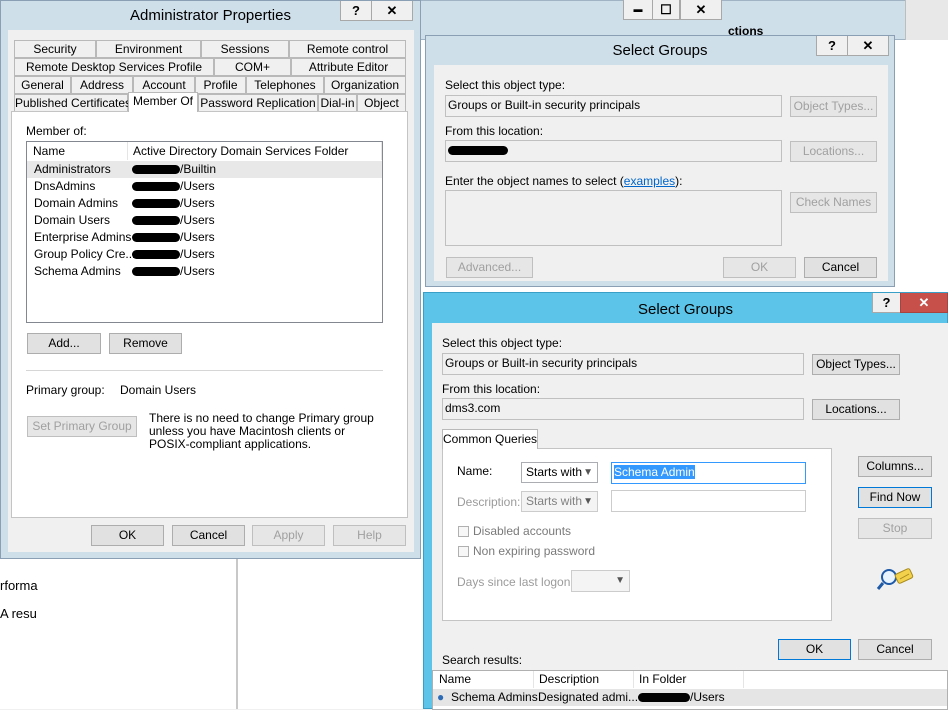  Describe the element at coordinates (895, 528) in the screenshot. I see `stop-button: Stop` at that location.